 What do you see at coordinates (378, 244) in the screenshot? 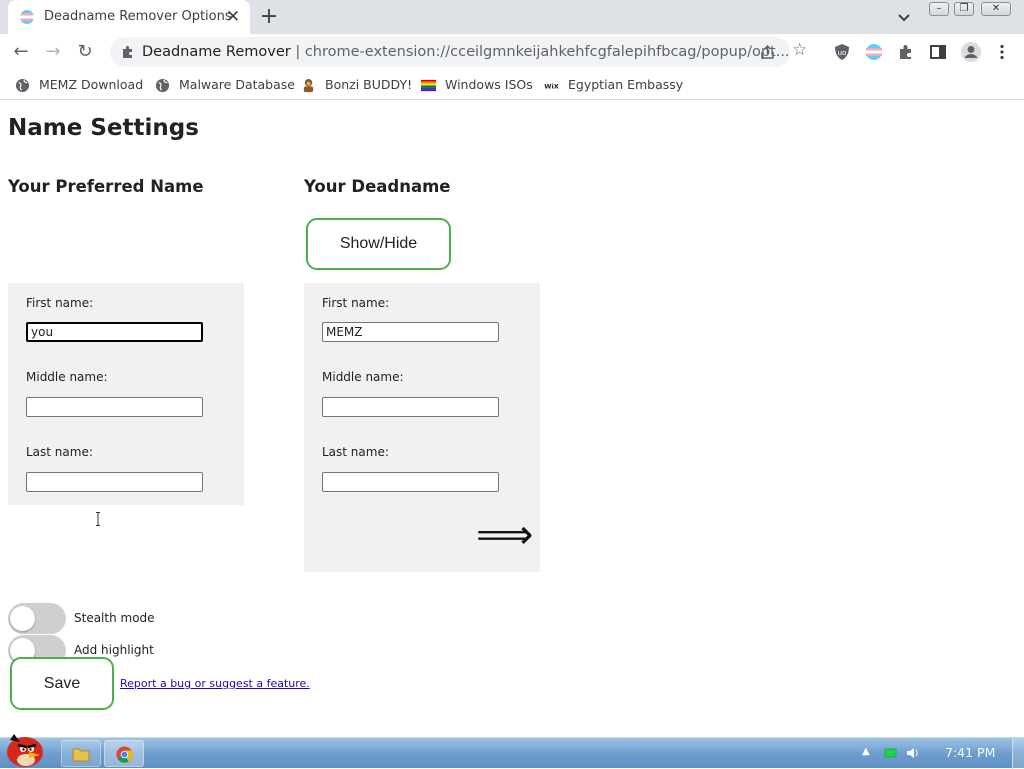
I see `show-hide-button: Show/Hide` at bounding box center [378, 244].